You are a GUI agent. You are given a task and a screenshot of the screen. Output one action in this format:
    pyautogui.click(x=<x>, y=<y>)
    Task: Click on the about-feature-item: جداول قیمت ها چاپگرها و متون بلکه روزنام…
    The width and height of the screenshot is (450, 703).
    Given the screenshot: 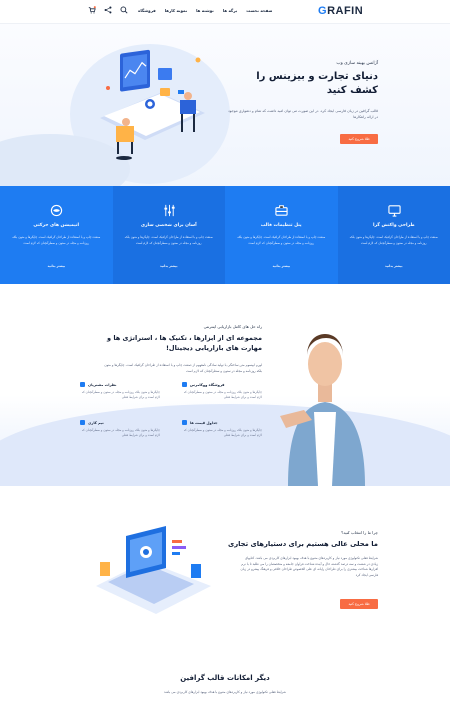 What is the action you would take?
    pyautogui.click(x=222, y=429)
    